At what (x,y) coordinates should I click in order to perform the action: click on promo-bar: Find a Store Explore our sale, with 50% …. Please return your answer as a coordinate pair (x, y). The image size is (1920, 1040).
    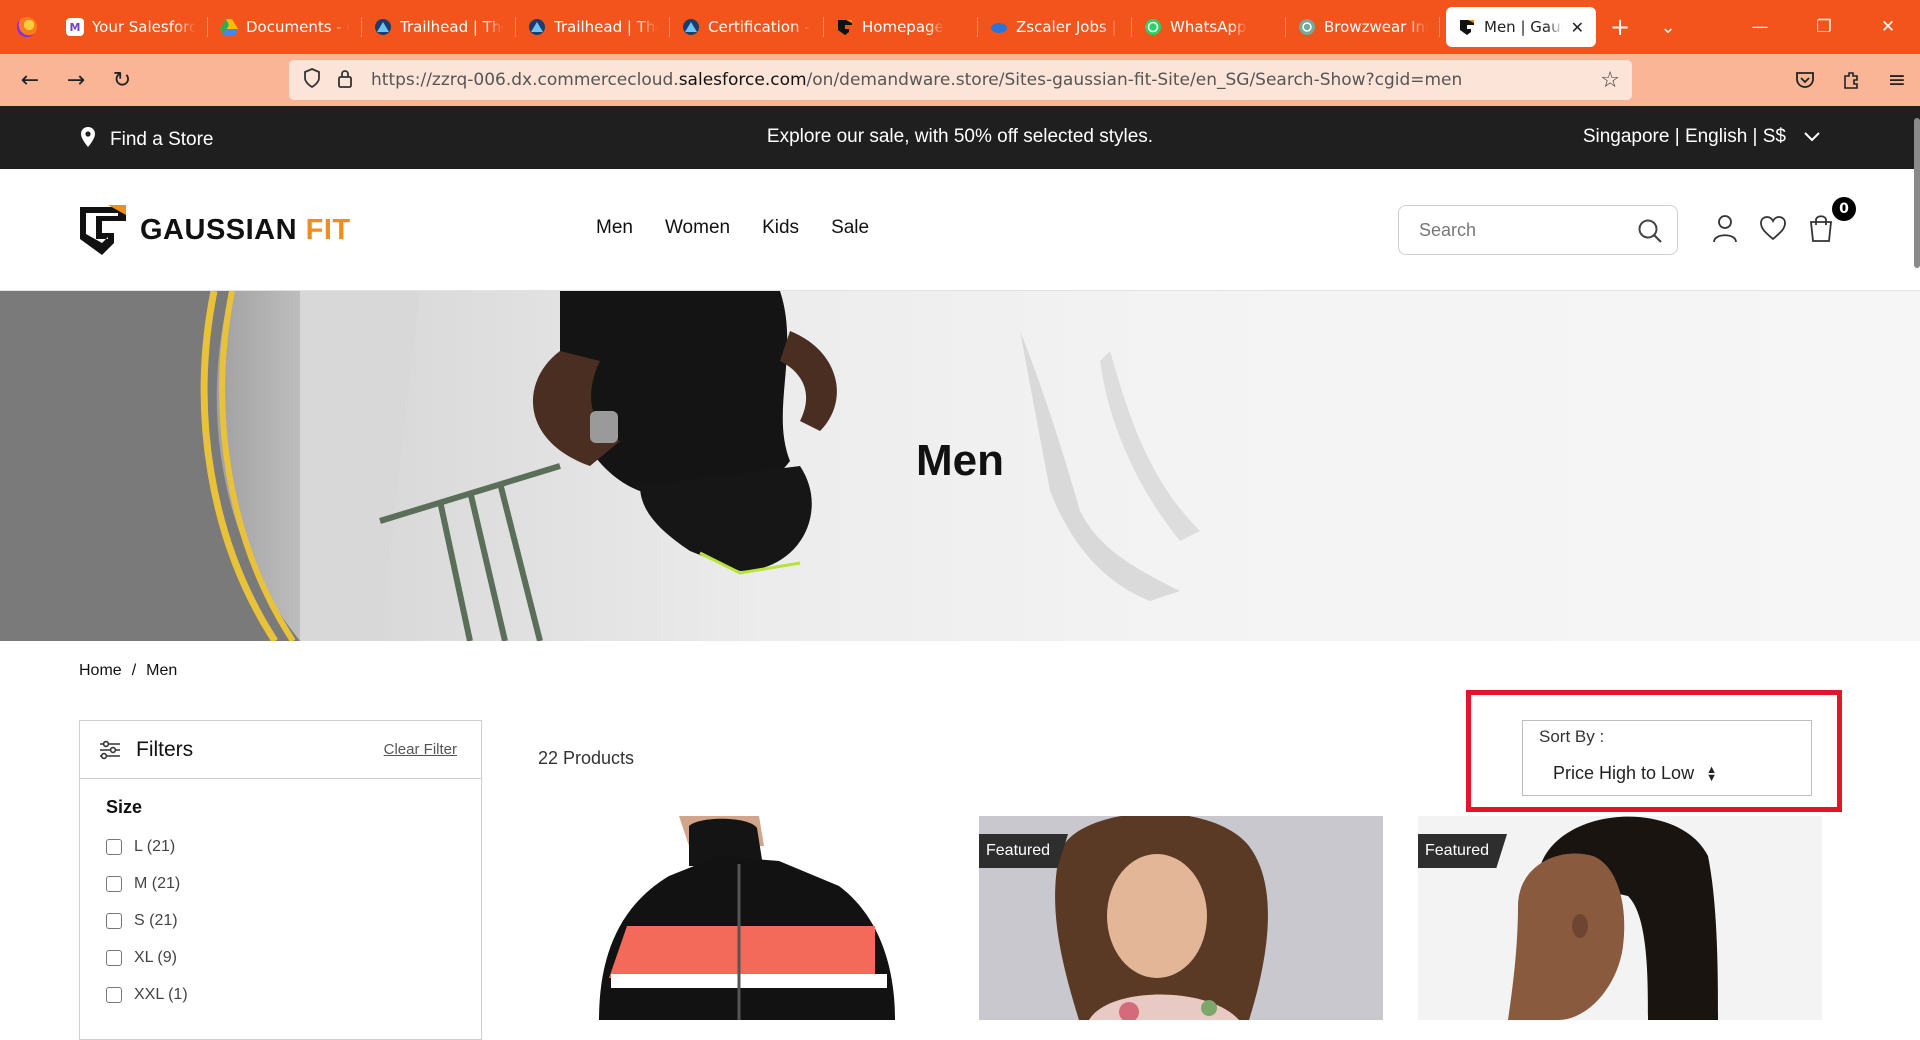
    Looking at the image, I should click on (960, 137).